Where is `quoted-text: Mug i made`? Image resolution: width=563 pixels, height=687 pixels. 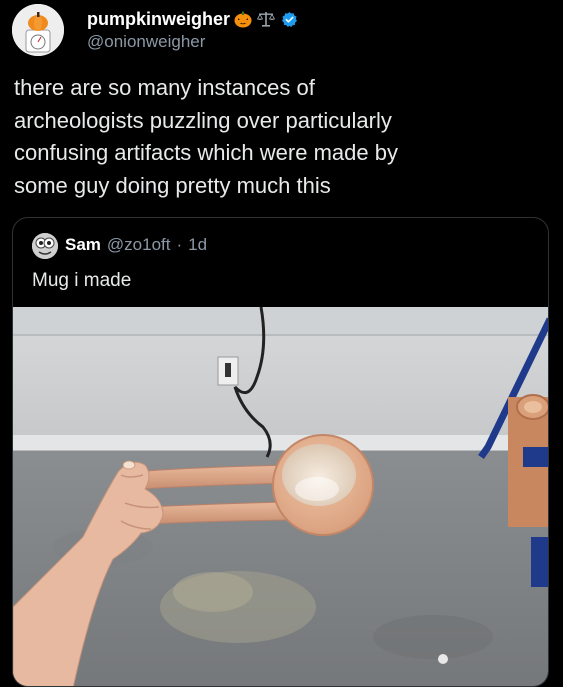 quoted-text: Mug i made is located at coordinates (82, 280).